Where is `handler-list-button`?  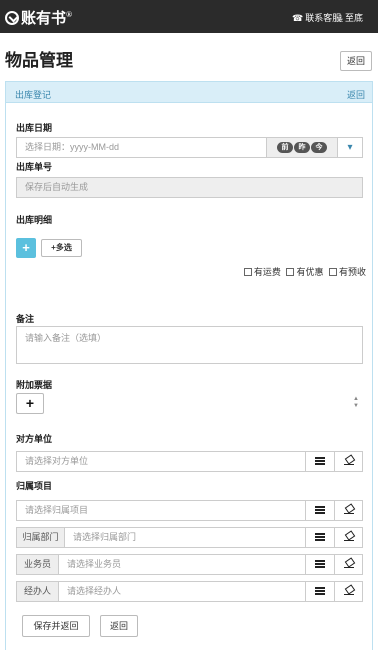
handler-list-button is located at coordinates (320, 591).